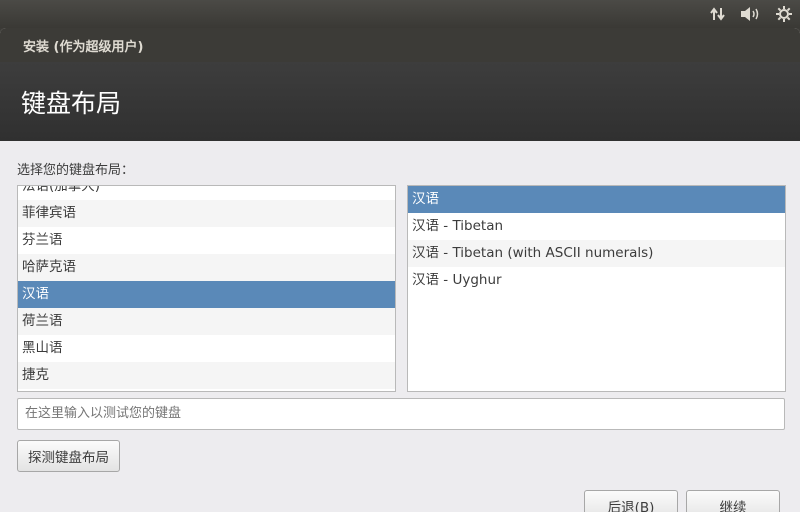  What do you see at coordinates (68, 456) in the screenshot?
I see `detect-layout-button: 探测键盘布局` at bounding box center [68, 456].